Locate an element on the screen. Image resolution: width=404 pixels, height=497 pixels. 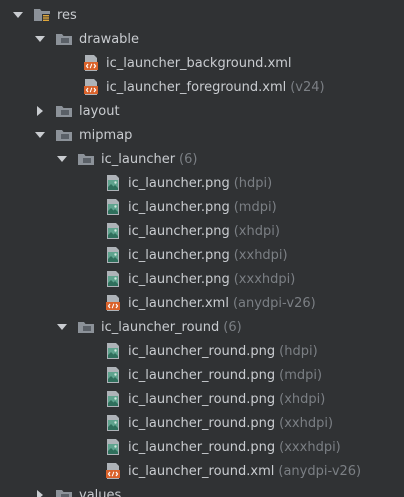
tree-node-label: drawable is located at coordinates (109, 39).